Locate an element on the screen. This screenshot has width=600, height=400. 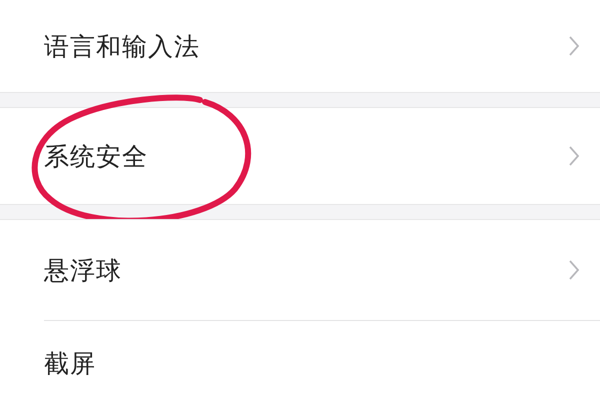
row-label: 语言和输入法 is located at coordinates (122, 46).